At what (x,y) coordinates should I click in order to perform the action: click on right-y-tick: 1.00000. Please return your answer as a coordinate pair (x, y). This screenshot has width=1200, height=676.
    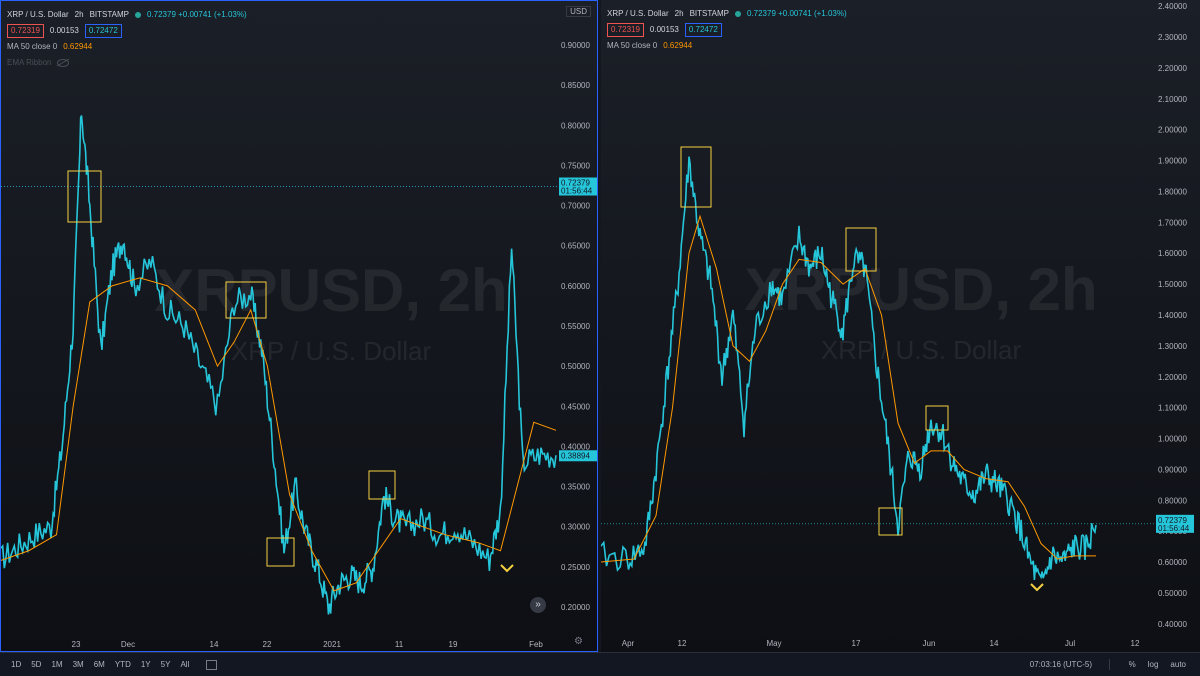
    Looking at the image, I should click on (1172, 439).